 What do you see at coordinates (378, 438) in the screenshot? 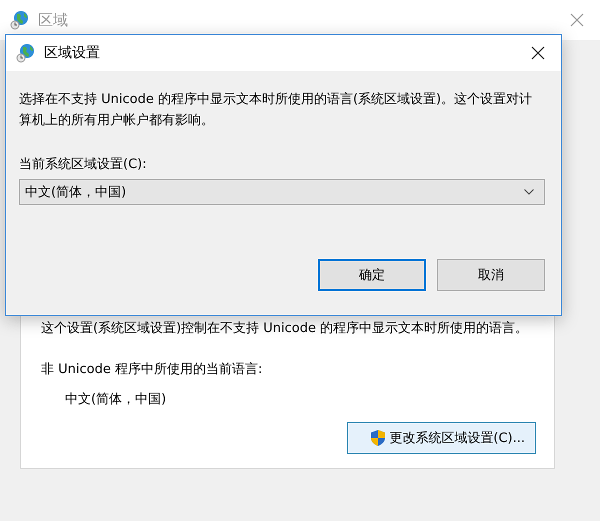
I see `shield-icon` at bounding box center [378, 438].